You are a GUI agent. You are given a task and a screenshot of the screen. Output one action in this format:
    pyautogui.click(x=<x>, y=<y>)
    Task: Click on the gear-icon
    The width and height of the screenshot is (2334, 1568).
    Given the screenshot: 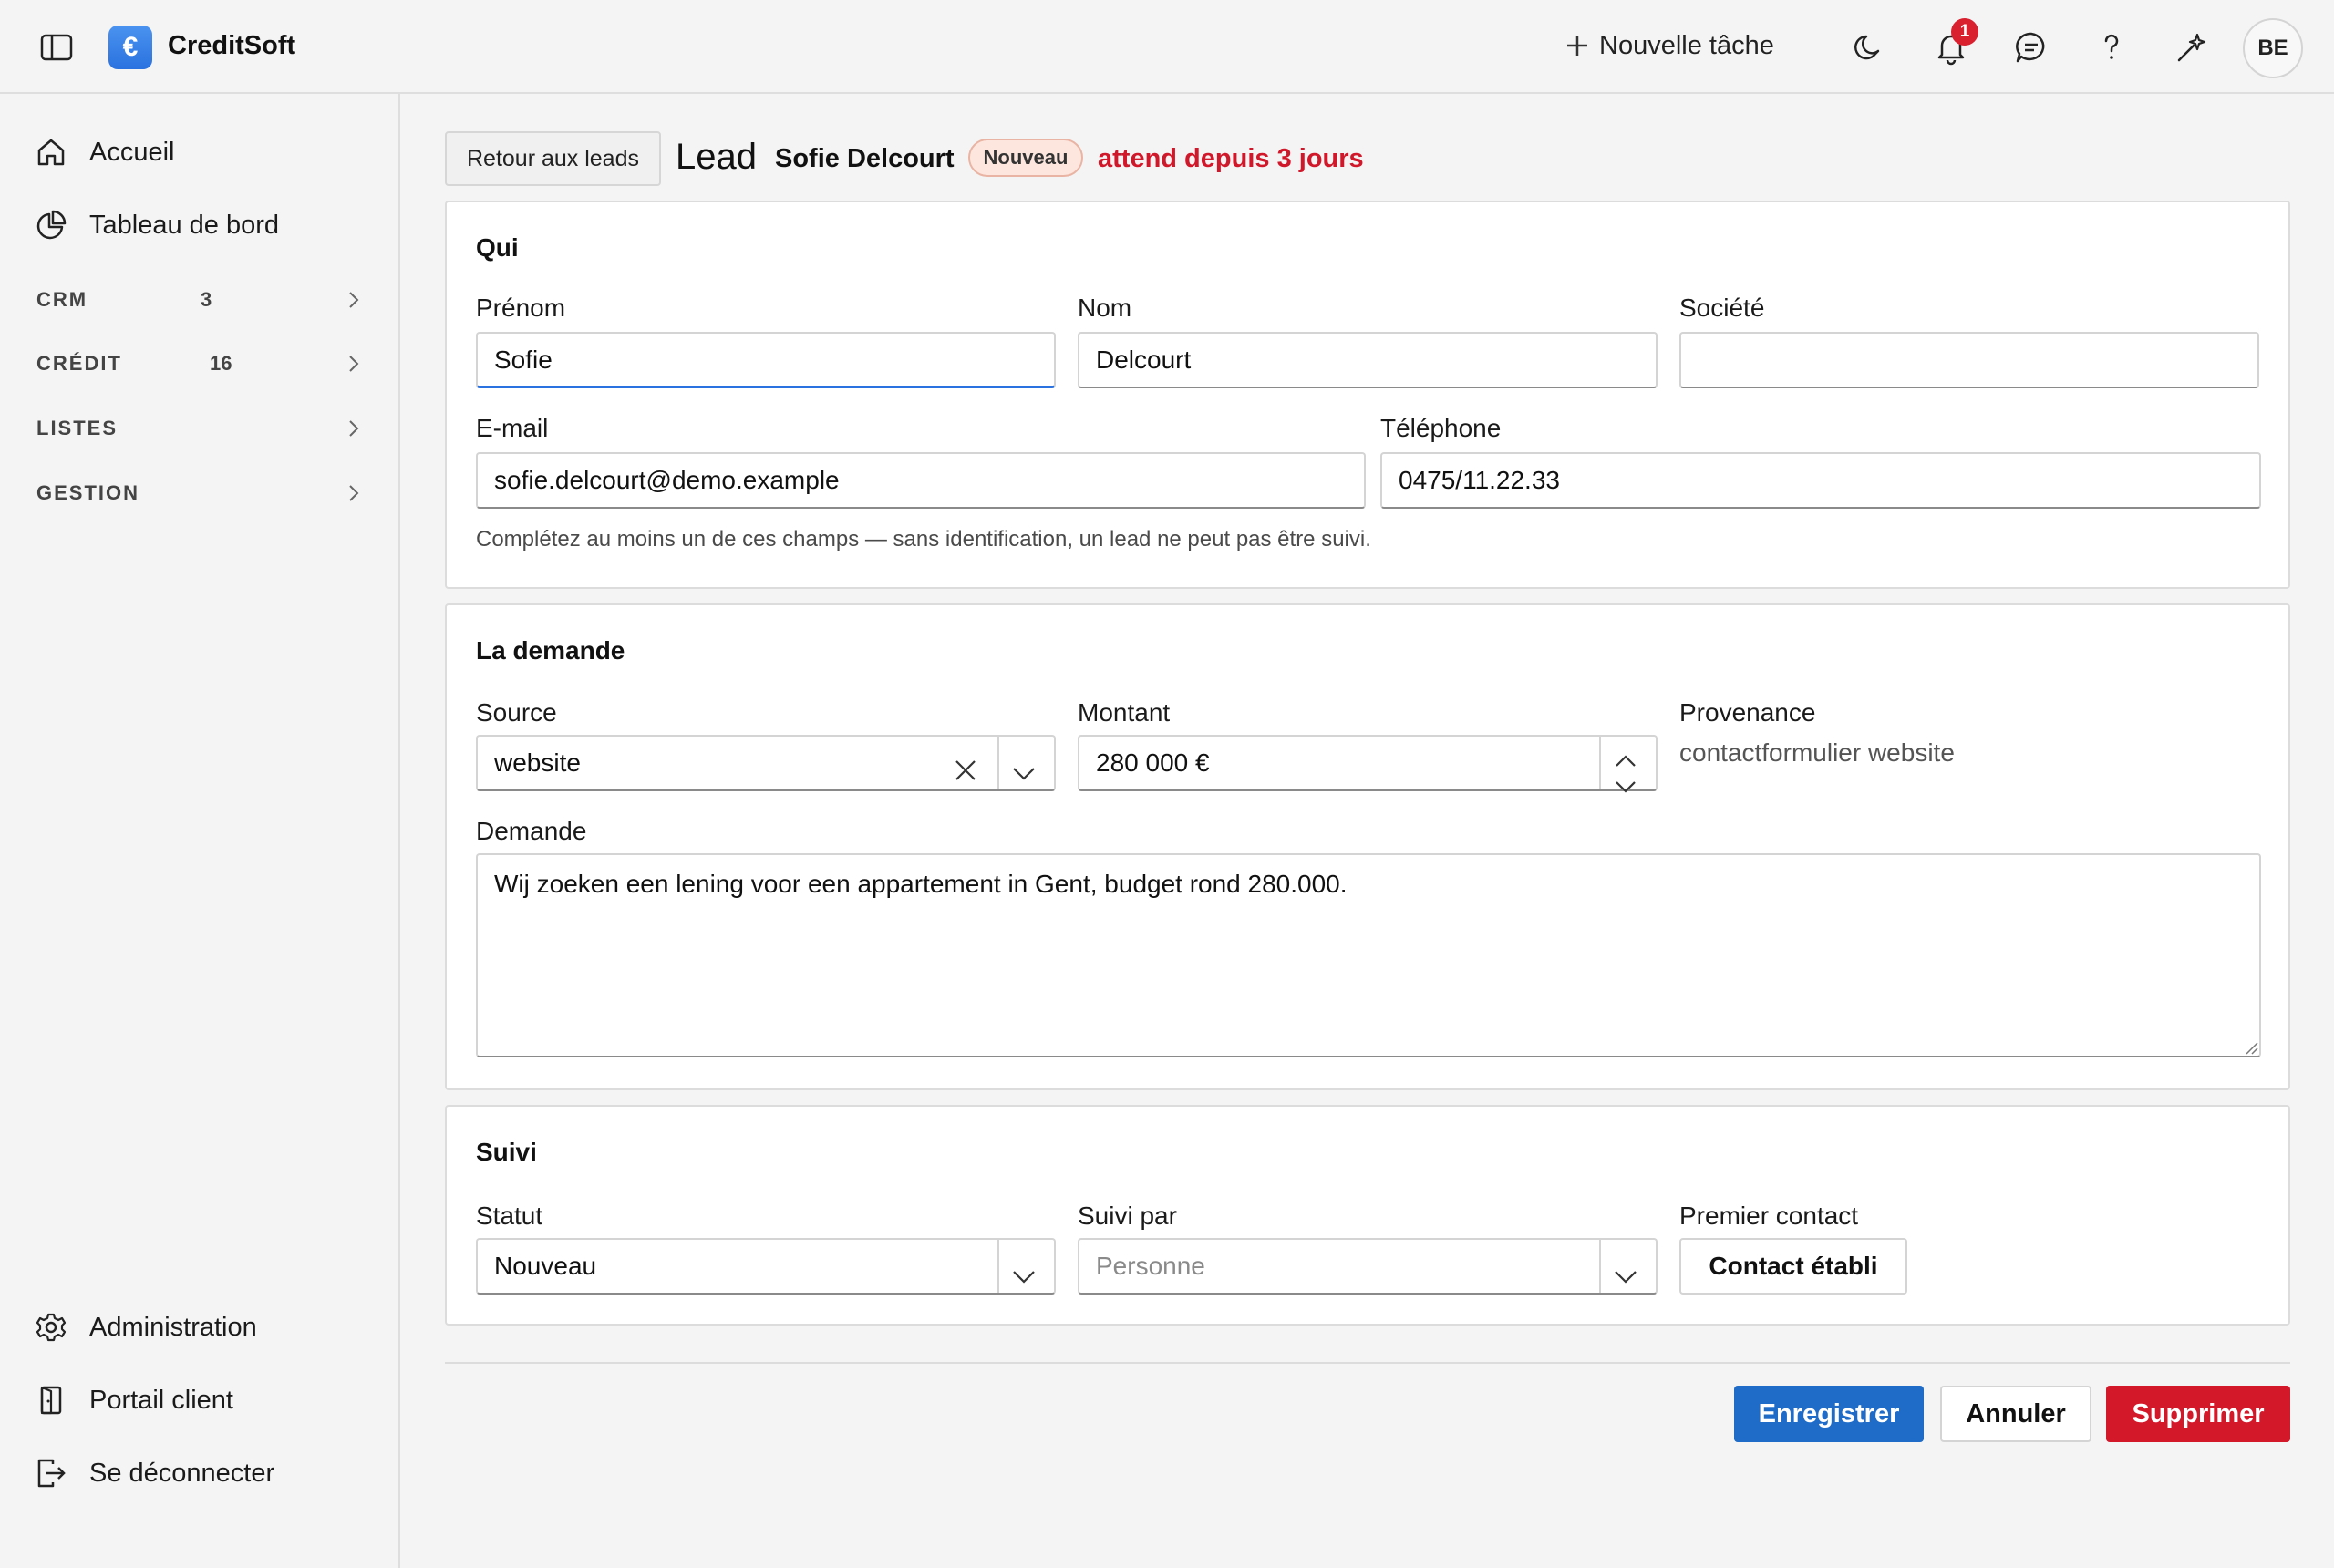 What is the action you would take?
    pyautogui.click(x=51, y=1327)
    